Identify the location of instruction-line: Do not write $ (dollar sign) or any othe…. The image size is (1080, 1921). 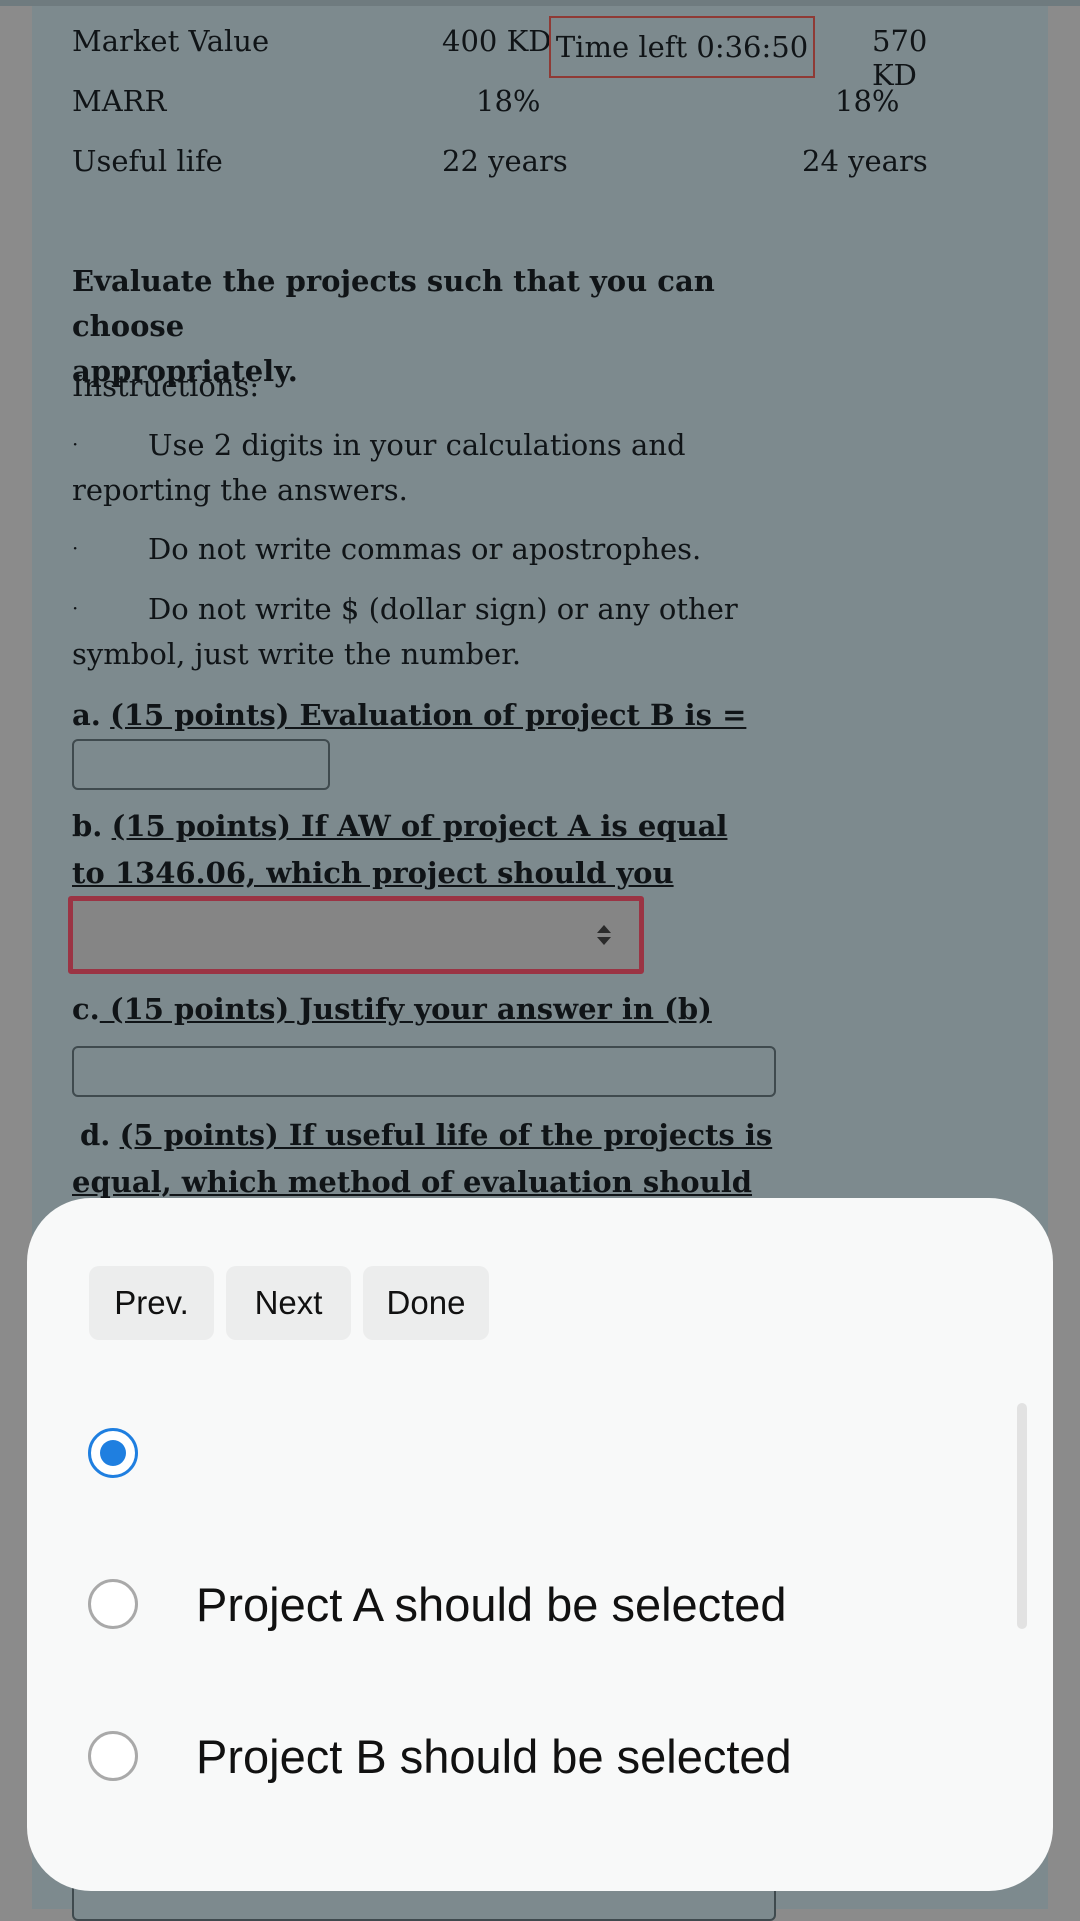
(443, 609).